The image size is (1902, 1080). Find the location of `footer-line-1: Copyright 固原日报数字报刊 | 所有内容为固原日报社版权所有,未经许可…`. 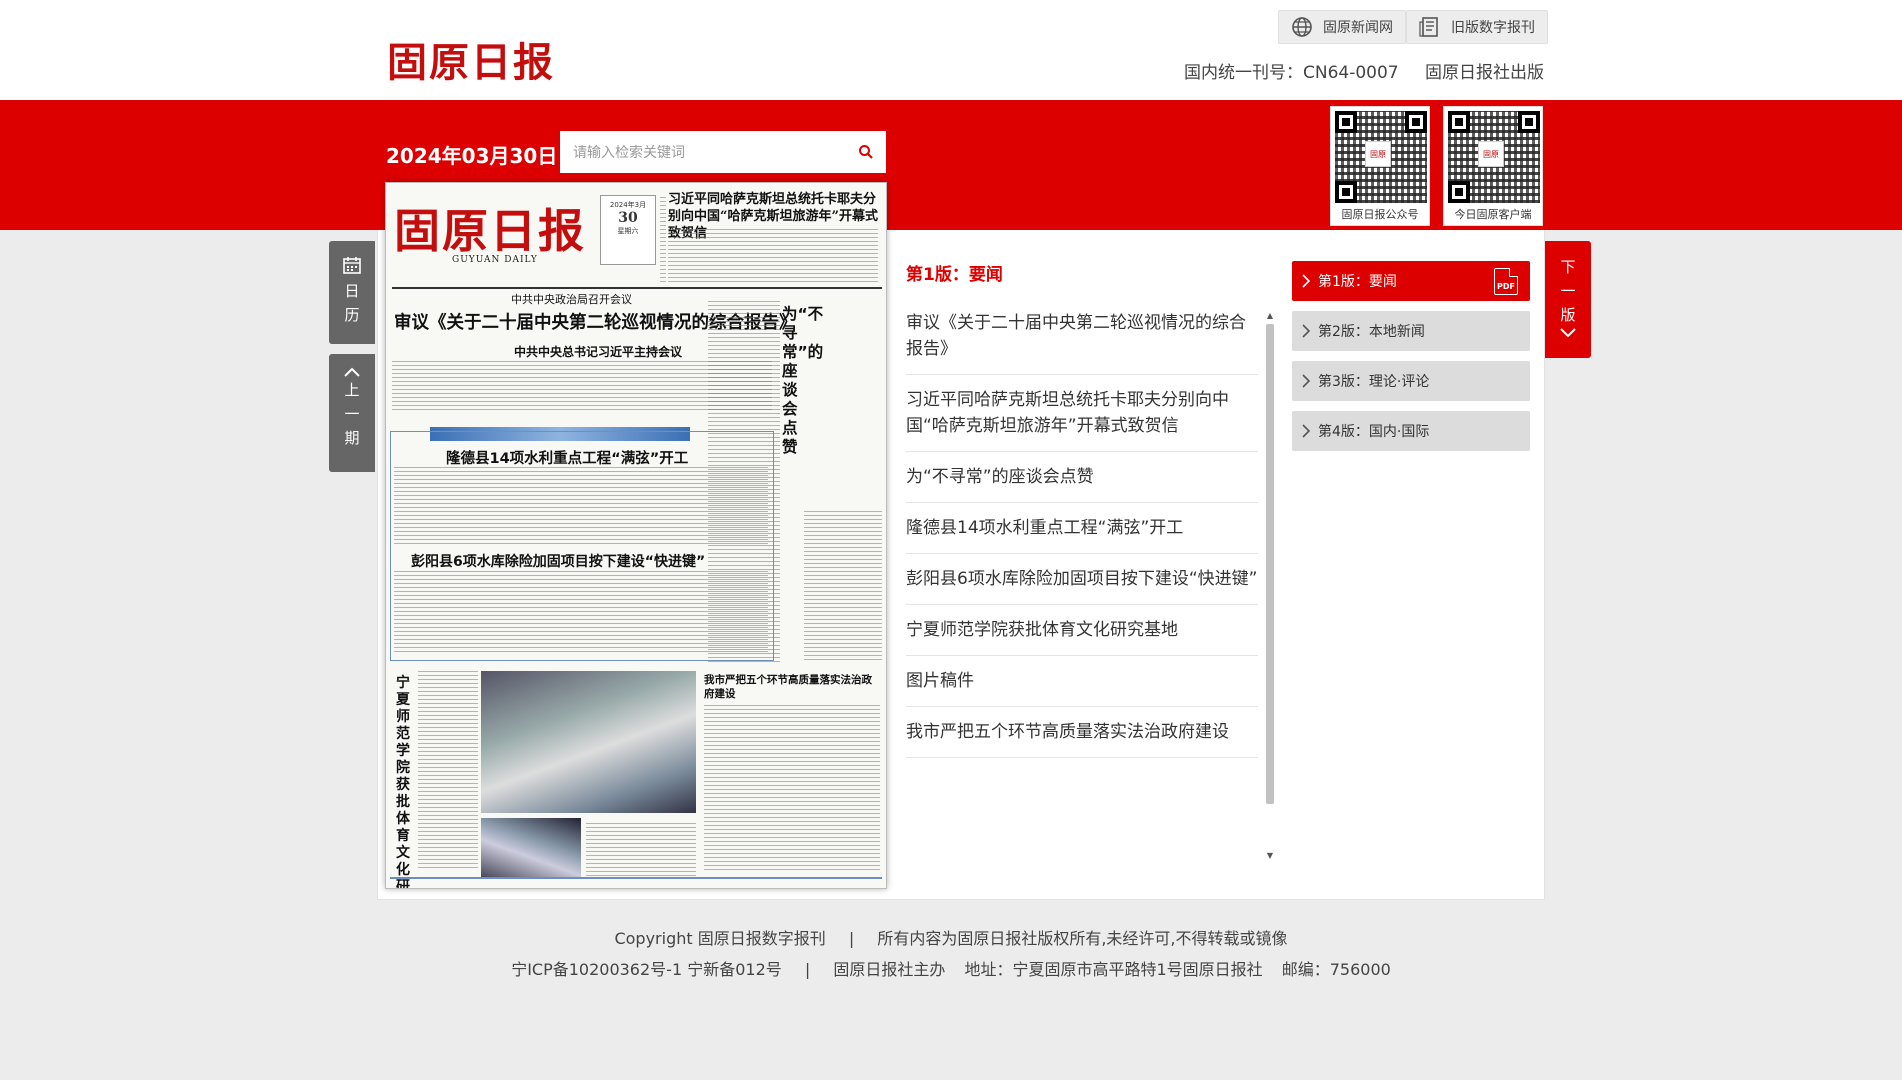

footer-line-1: Copyright 固原日报数字报刊 | 所有内容为固原日报社版权所有,未经许可… is located at coordinates (951, 937).